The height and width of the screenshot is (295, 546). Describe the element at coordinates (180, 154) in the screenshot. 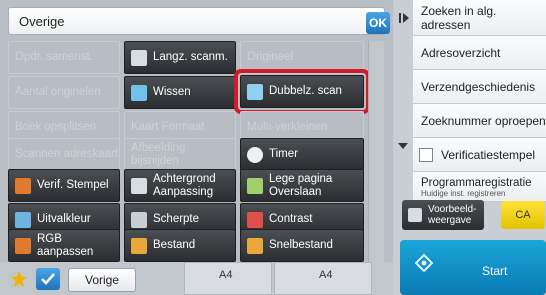

I see `image-crop-button: Afbeelding bijsnijden` at that location.